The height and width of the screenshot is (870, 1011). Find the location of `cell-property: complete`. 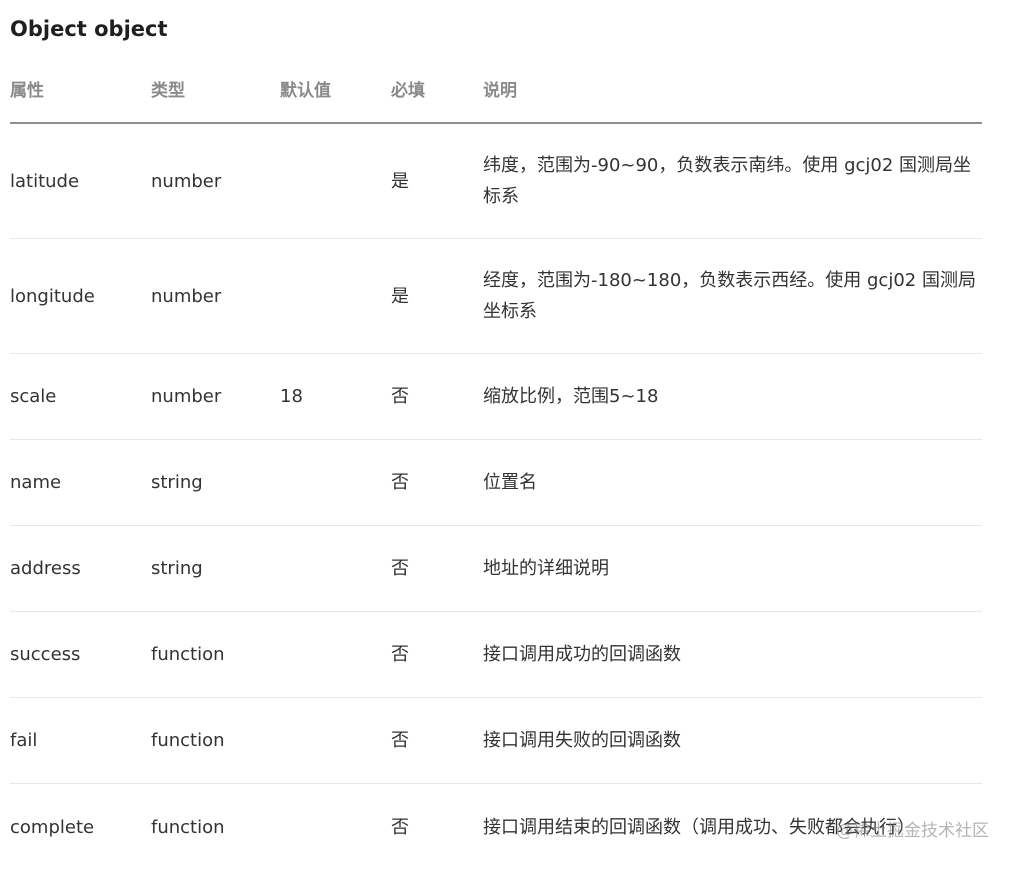

cell-property: complete is located at coordinates (80, 827).